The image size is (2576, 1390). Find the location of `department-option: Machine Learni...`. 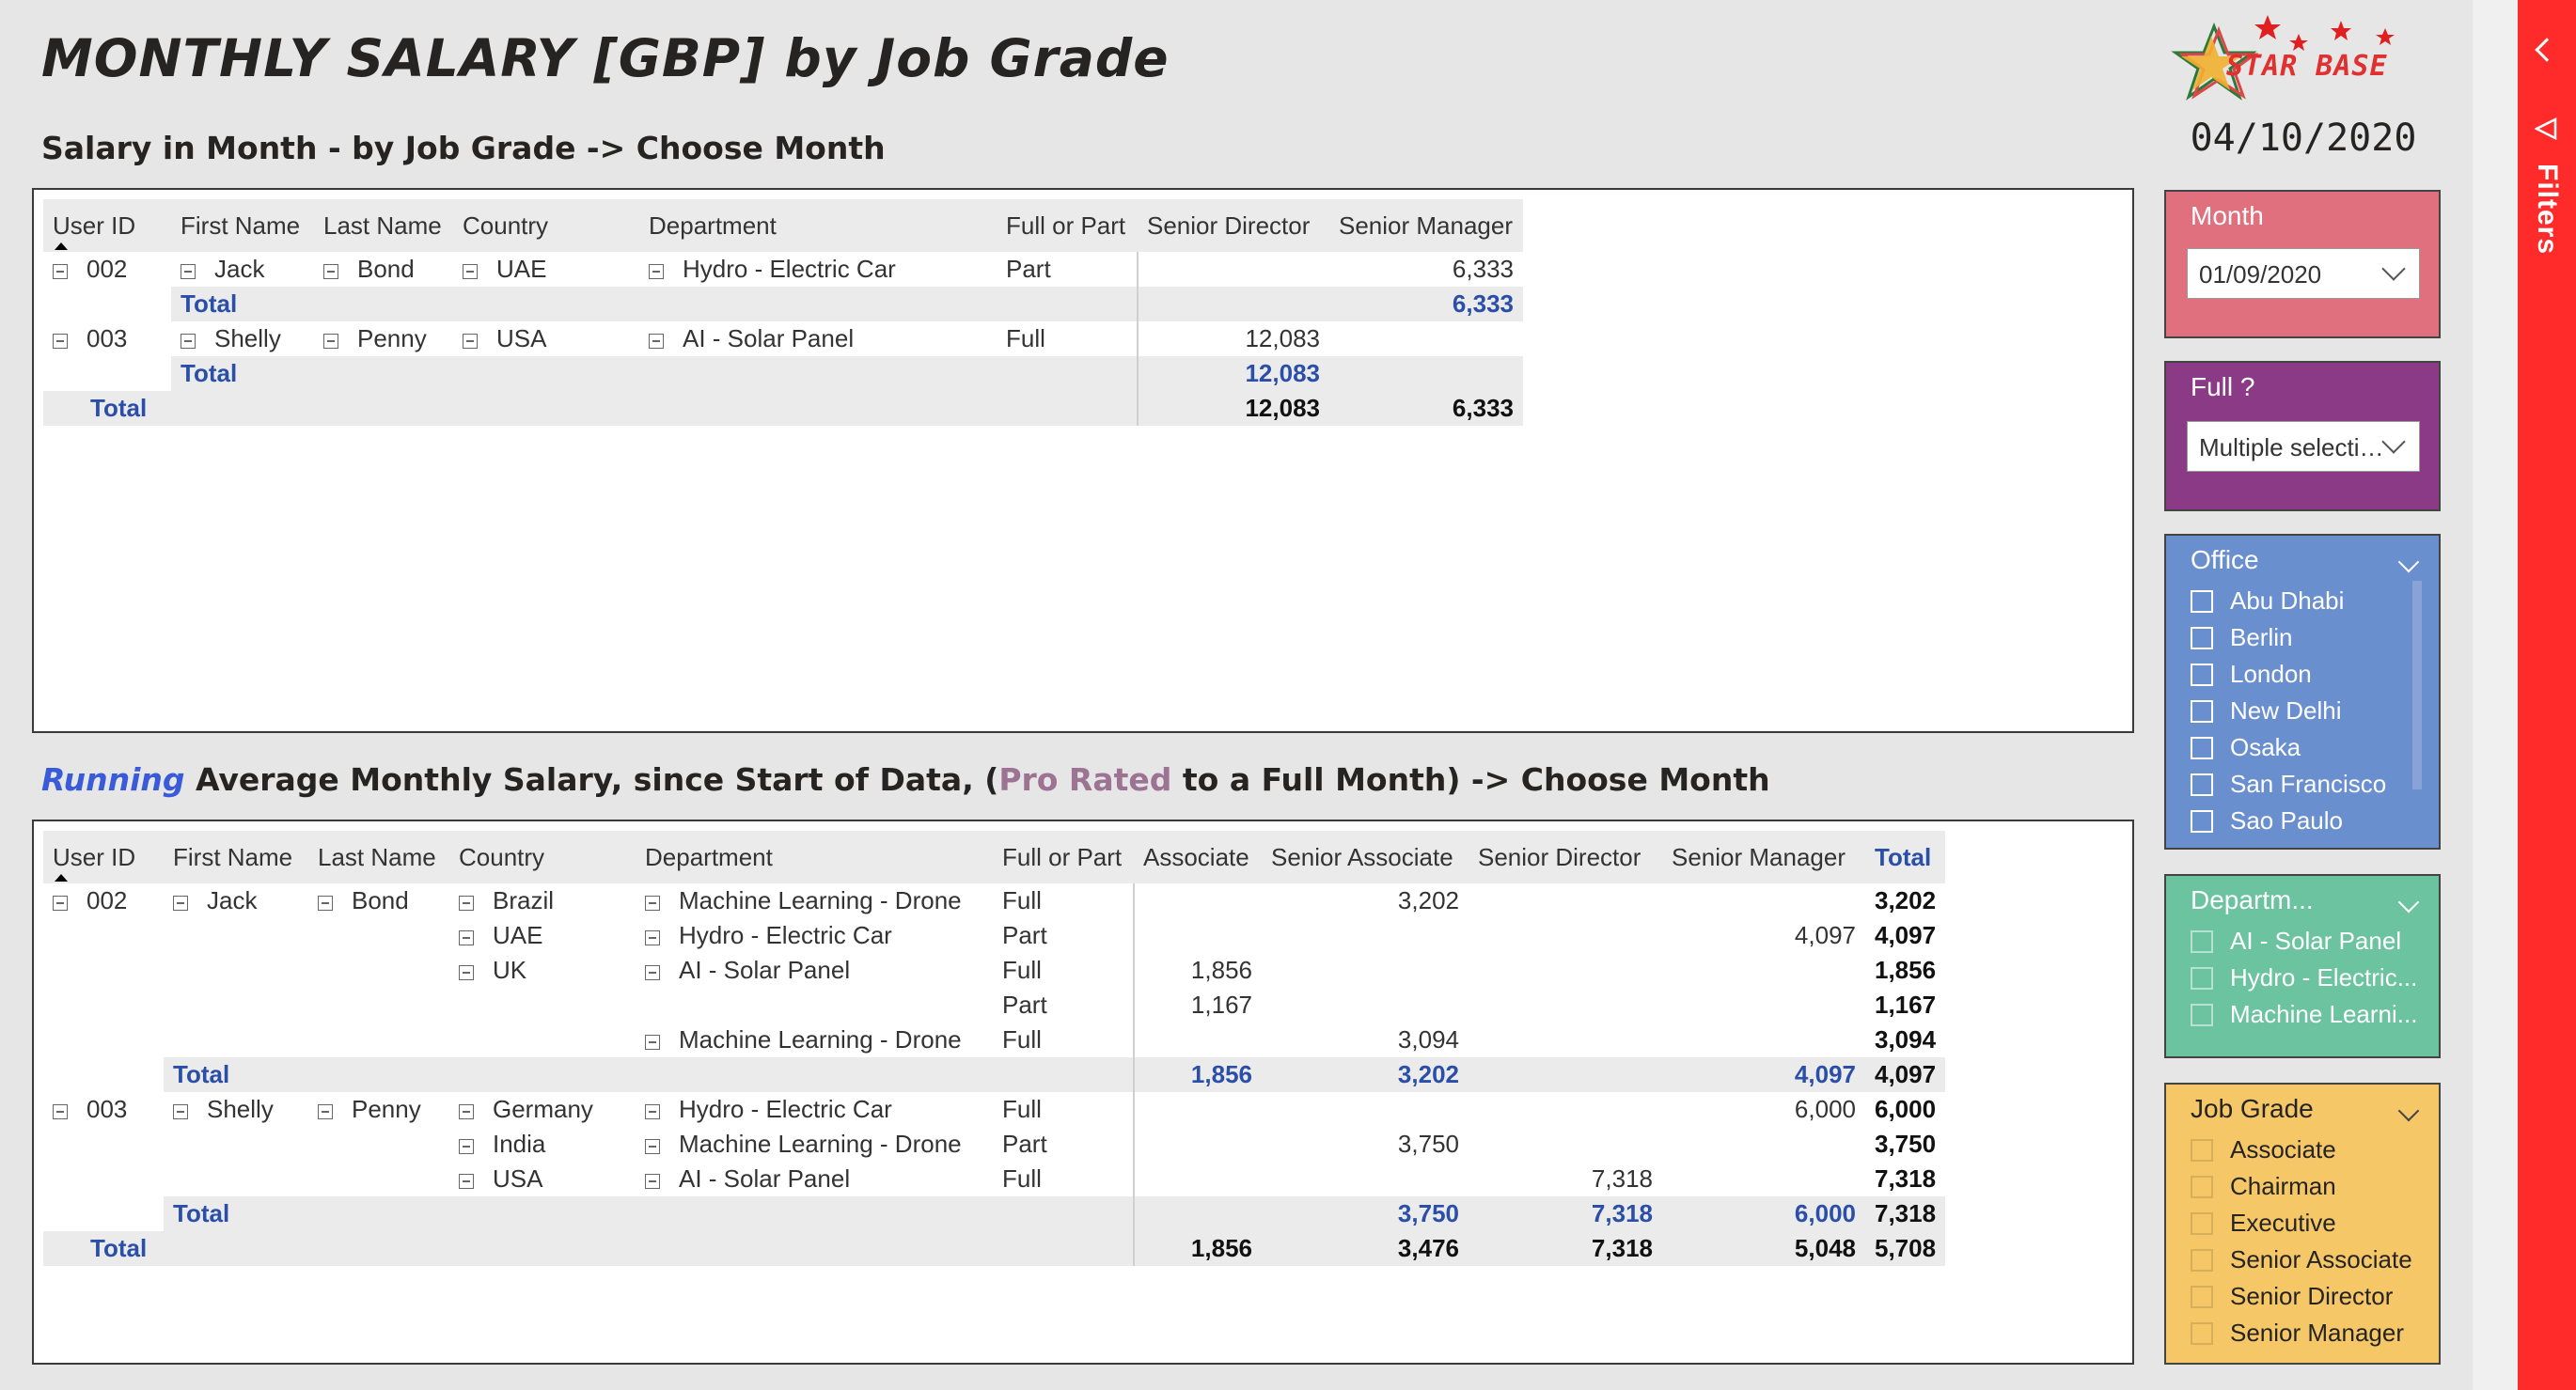

department-option: Machine Learni... is located at coordinates (2304, 1014).